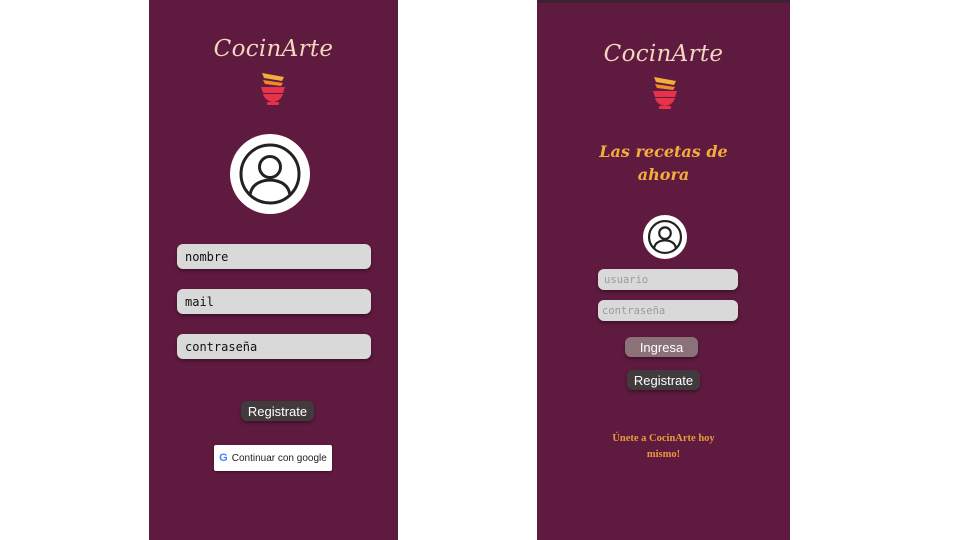 The height and width of the screenshot is (540, 960). I want to click on username-field, so click(668, 279).